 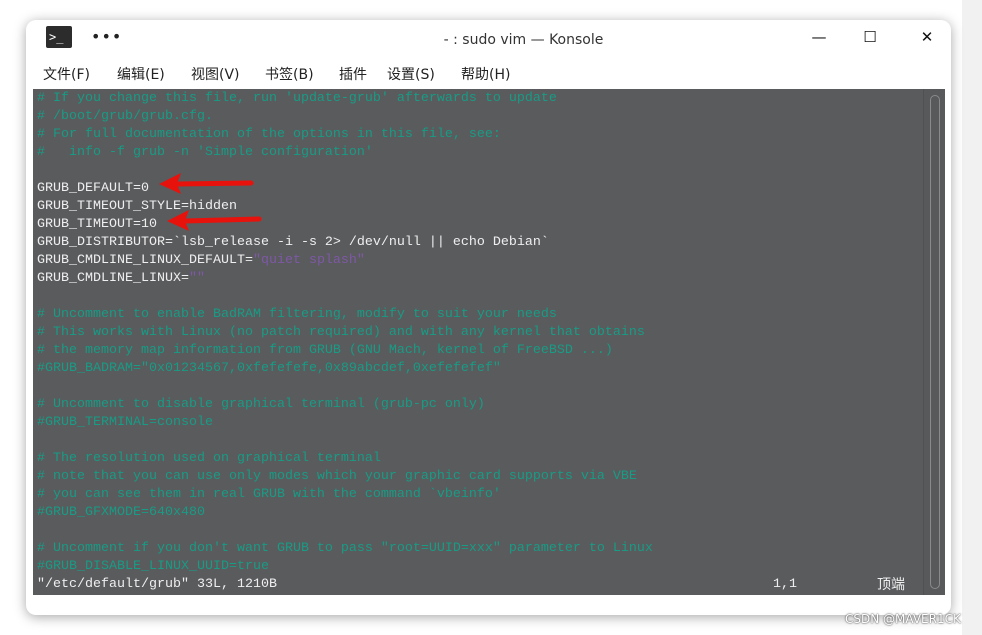 What do you see at coordinates (157, 584) in the screenshot?
I see `vim-status-file: "/etc/default/grub" 33L, 1210B` at bounding box center [157, 584].